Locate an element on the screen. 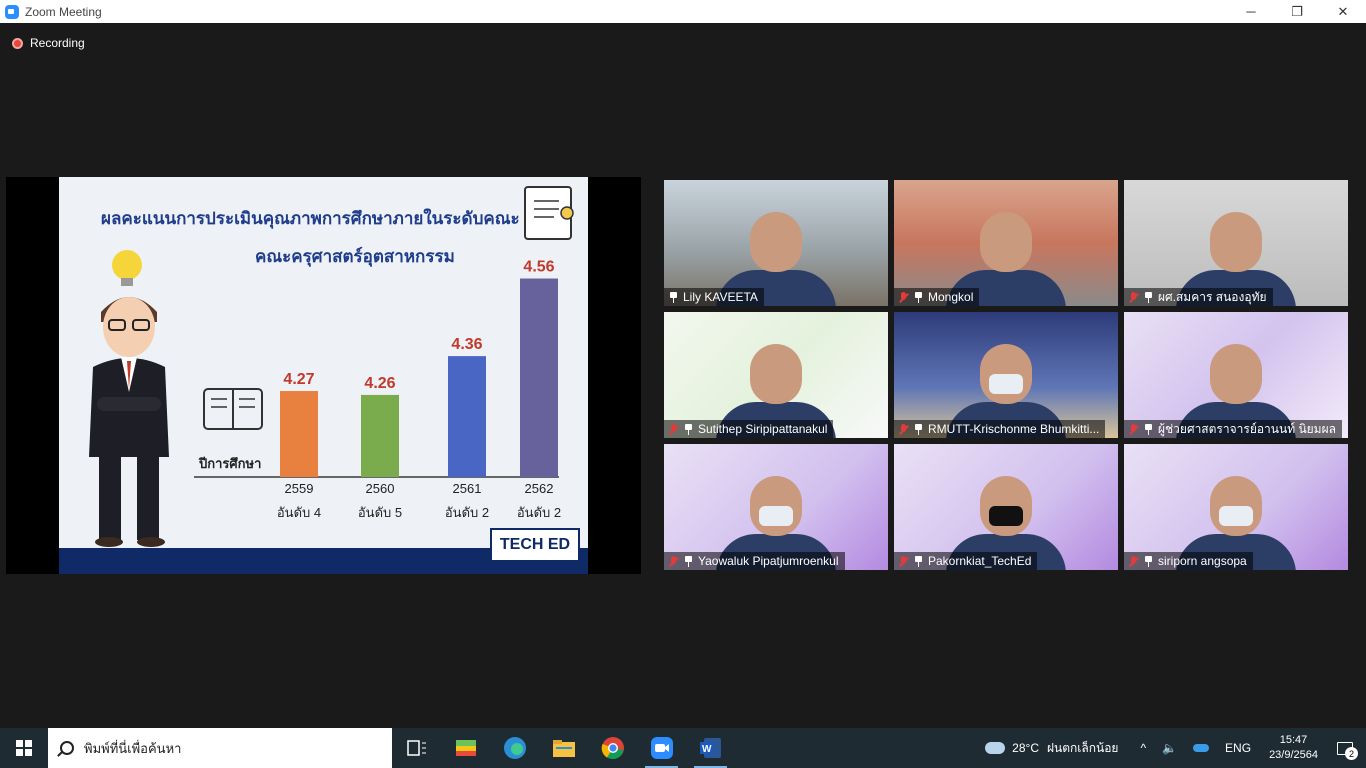  weather-text: ฝนตกเล็กน้อย is located at coordinates (1082, 748).